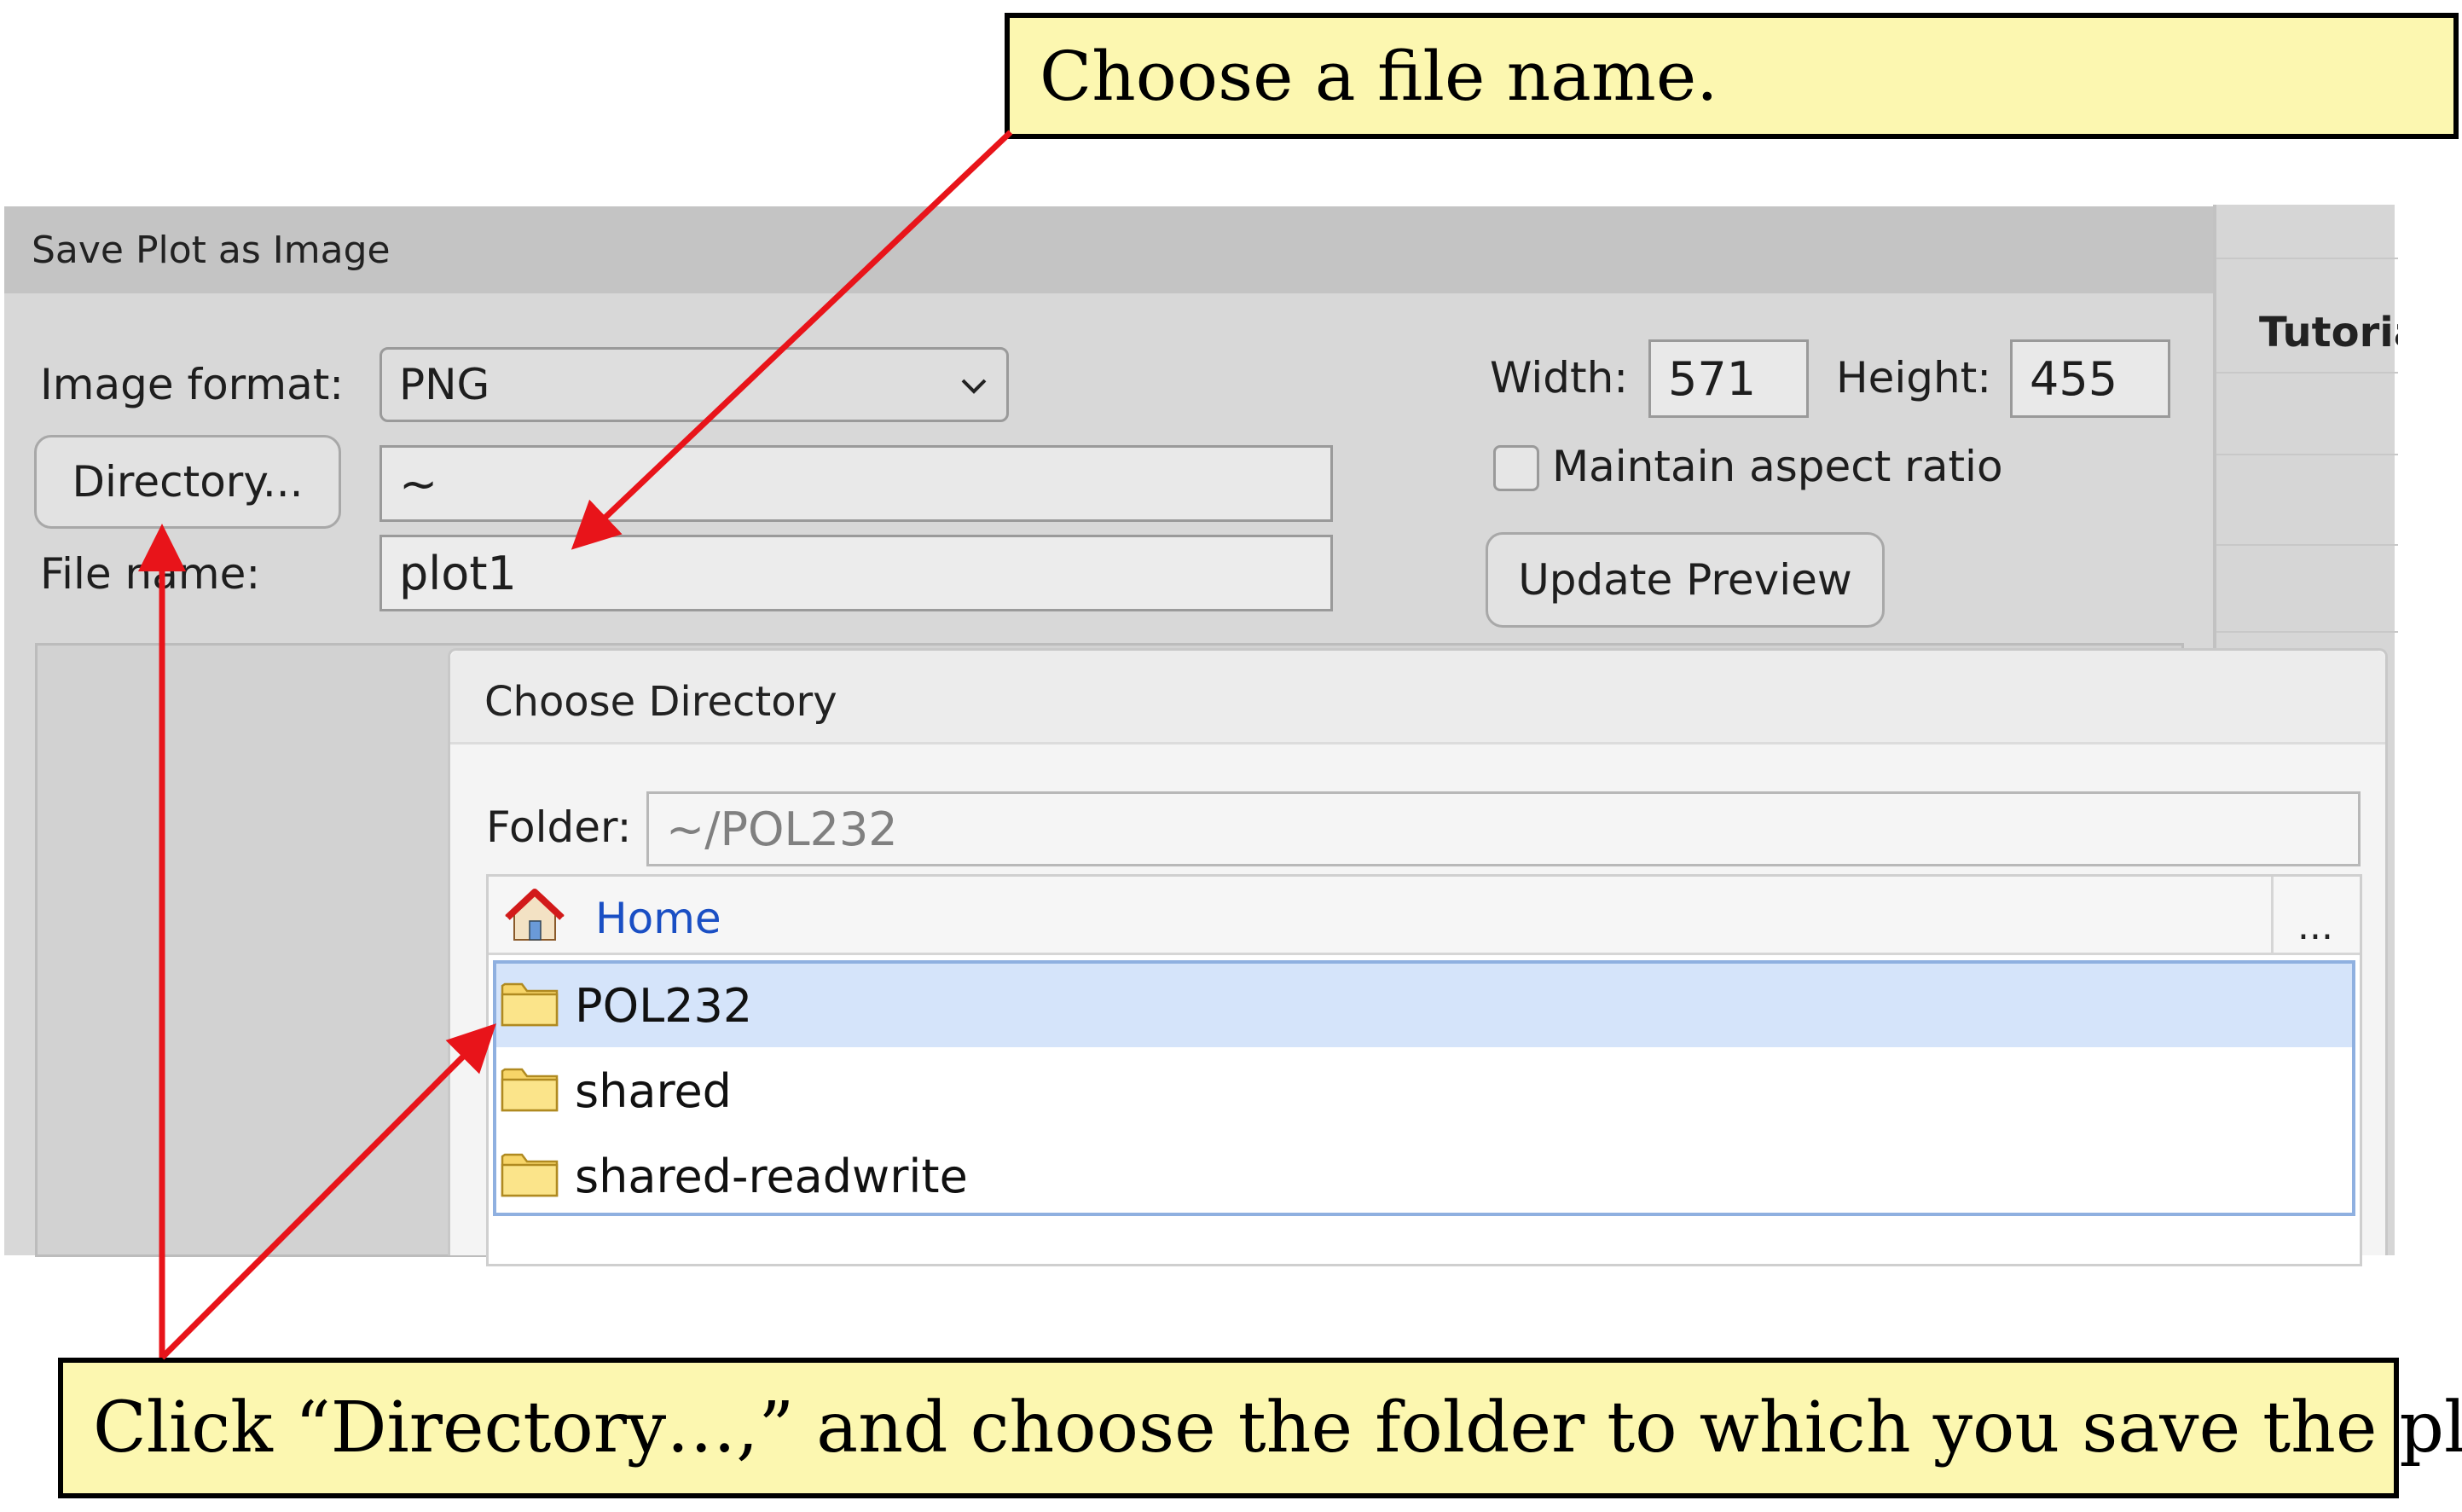  What do you see at coordinates (694, 385) in the screenshot?
I see `image-format-select: PNG` at bounding box center [694, 385].